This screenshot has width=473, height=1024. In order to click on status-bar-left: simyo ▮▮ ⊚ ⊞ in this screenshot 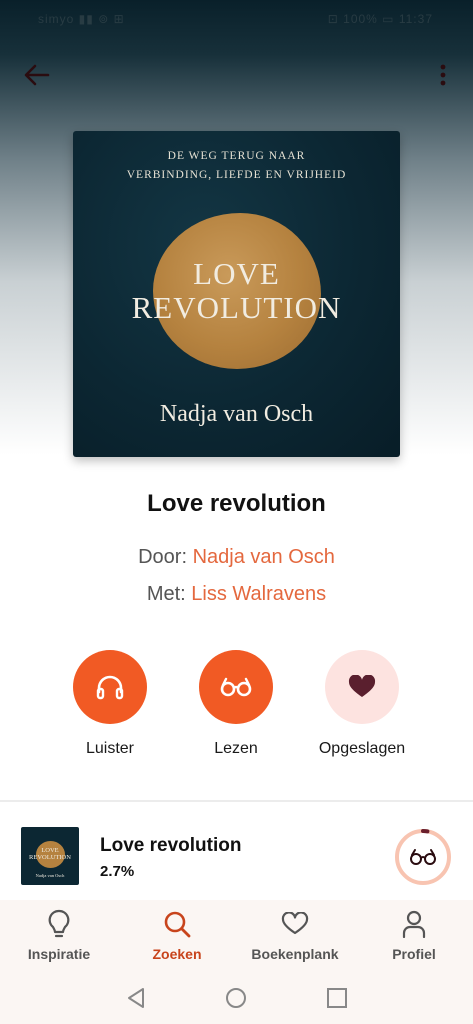, I will do `click(81, 19)`.